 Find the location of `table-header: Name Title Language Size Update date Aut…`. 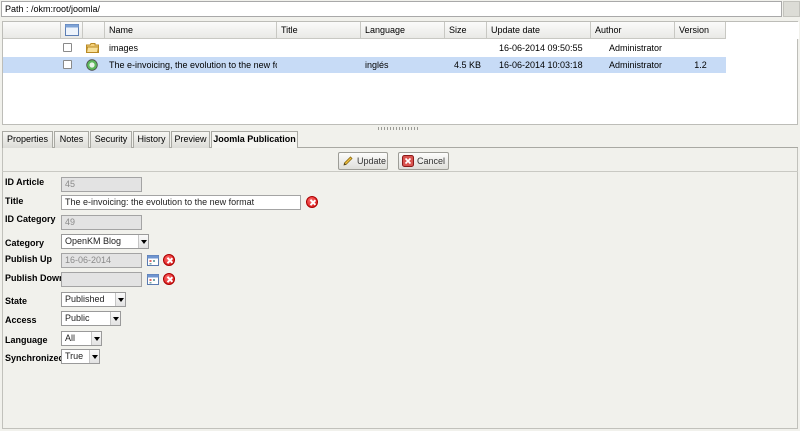

table-header: Name Title Language Size Update date Aut… is located at coordinates (364, 30).